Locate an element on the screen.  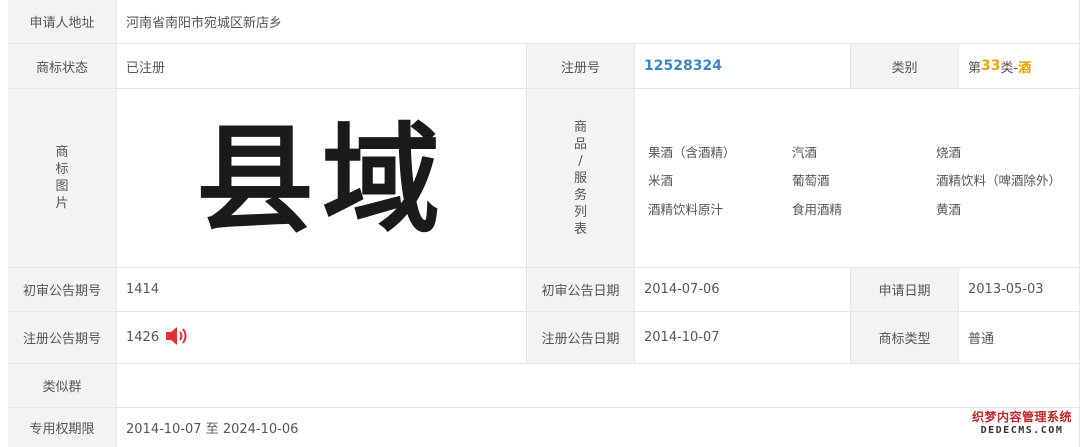
goods-item: 烧酒 is located at coordinates (949, 152).